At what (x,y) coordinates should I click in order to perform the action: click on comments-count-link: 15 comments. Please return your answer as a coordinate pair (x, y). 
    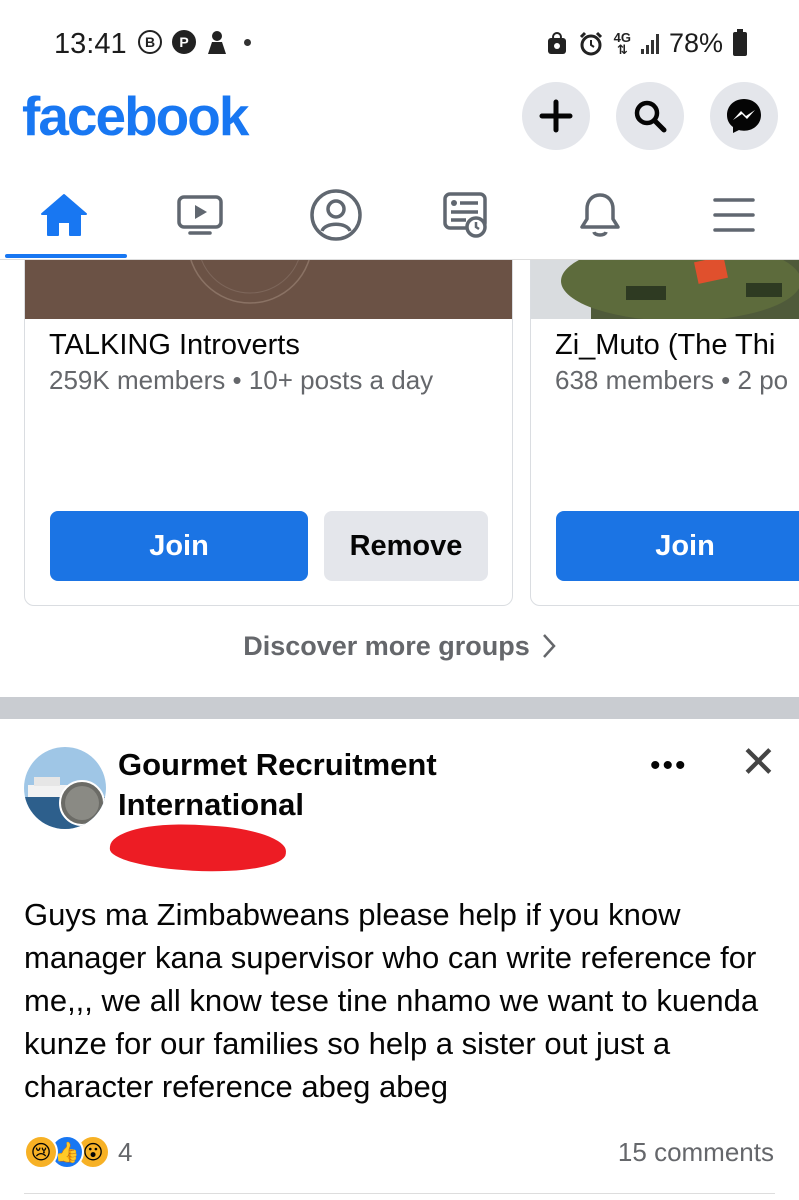
    Looking at the image, I should click on (696, 1152).